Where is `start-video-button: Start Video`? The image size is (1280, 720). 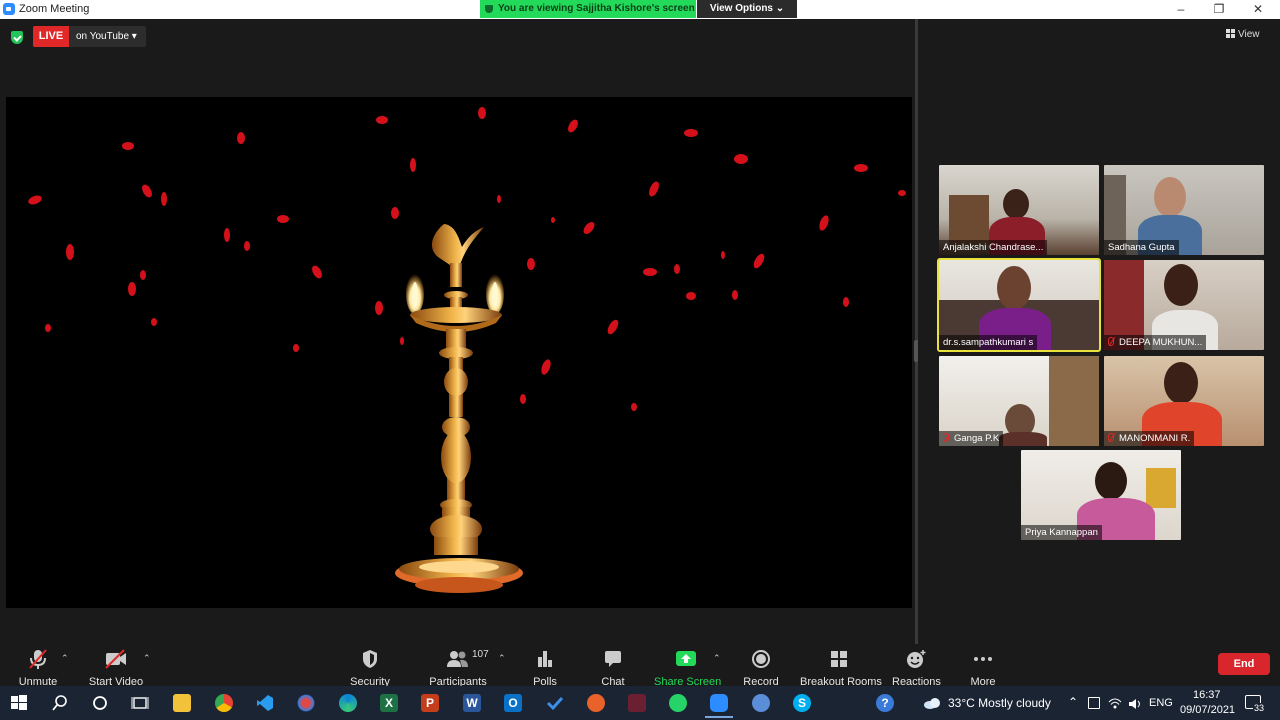
start-video-button: Start Video is located at coordinates (116, 667).